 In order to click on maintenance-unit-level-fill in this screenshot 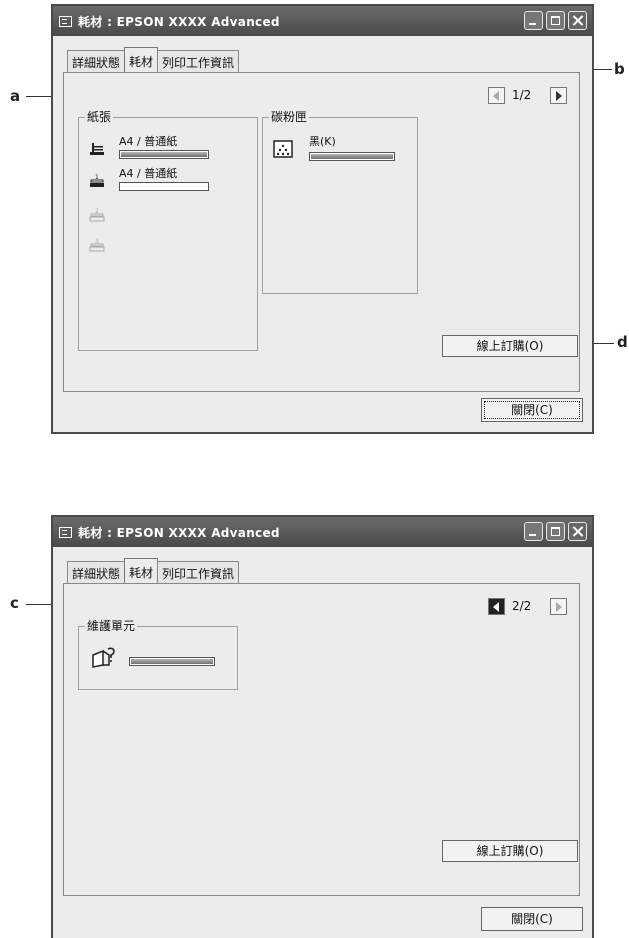, I will do `click(172, 661)`.